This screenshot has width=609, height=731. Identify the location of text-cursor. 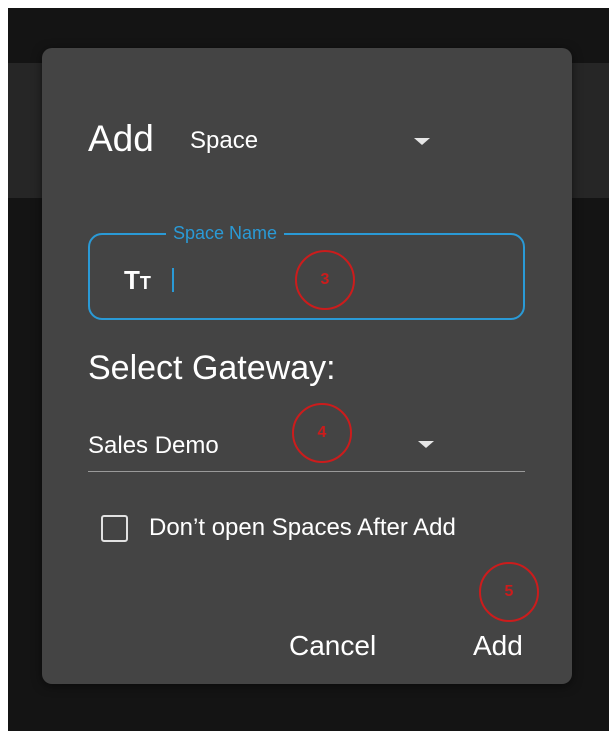
(173, 280).